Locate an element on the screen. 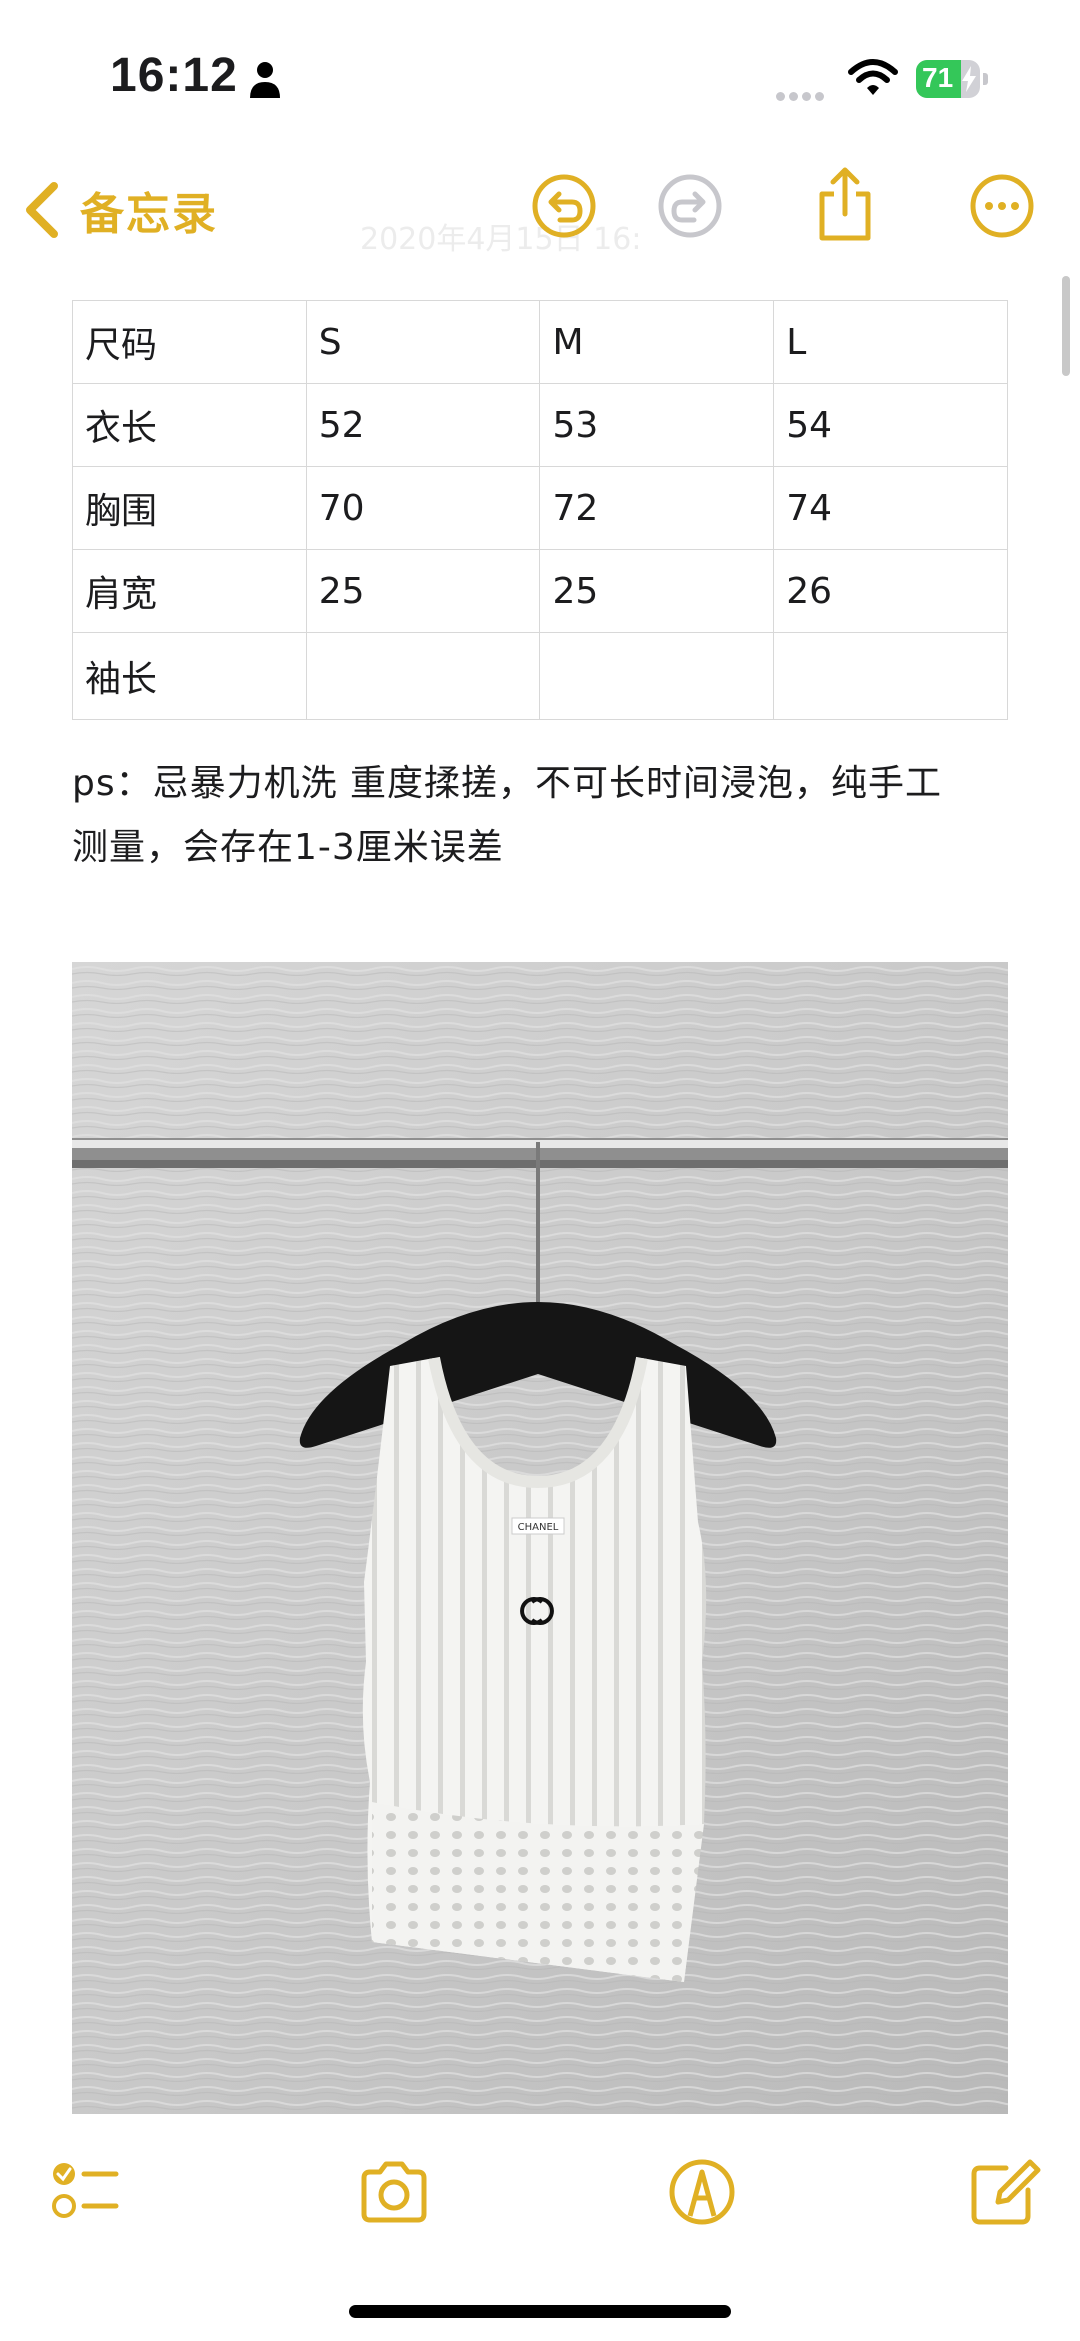 This screenshot has height=2341, width=1080. table-row: 胸围 70 72 74 is located at coordinates (540, 508).